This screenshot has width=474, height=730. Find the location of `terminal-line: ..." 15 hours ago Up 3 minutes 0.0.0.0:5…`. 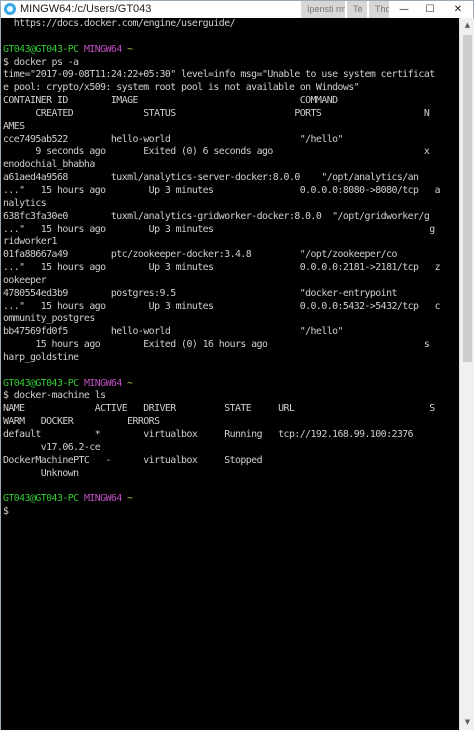

terminal-line: ..." 15 hours ago Up 3 minutes 0.0.0.0:5… is located at coordinates (222, 306).